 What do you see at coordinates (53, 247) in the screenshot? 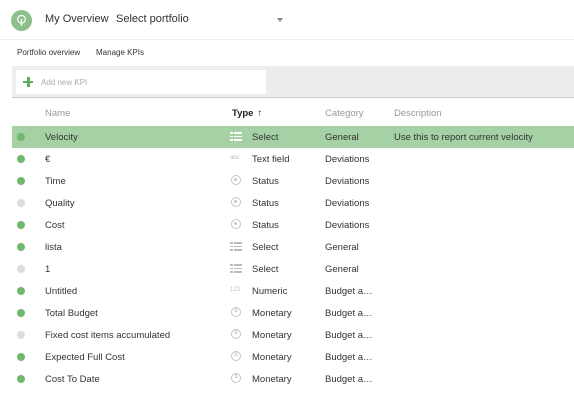
I see `kpi-name: lista` at bounding box center [53, 247].